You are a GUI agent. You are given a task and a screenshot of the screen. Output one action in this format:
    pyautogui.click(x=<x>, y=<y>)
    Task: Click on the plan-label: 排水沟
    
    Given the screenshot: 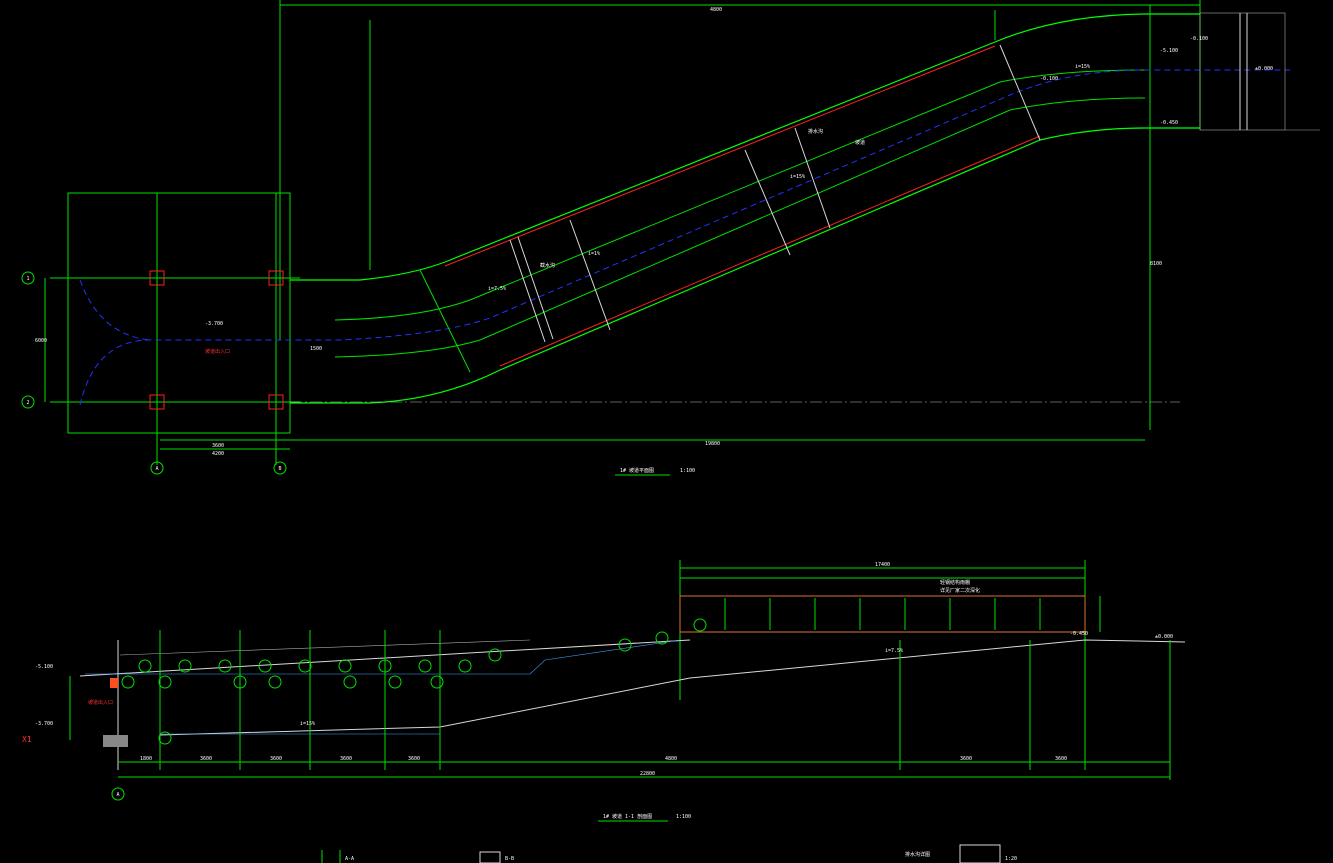 What is the action you would take?
    pyautogui.click(x=815, y=131)
    